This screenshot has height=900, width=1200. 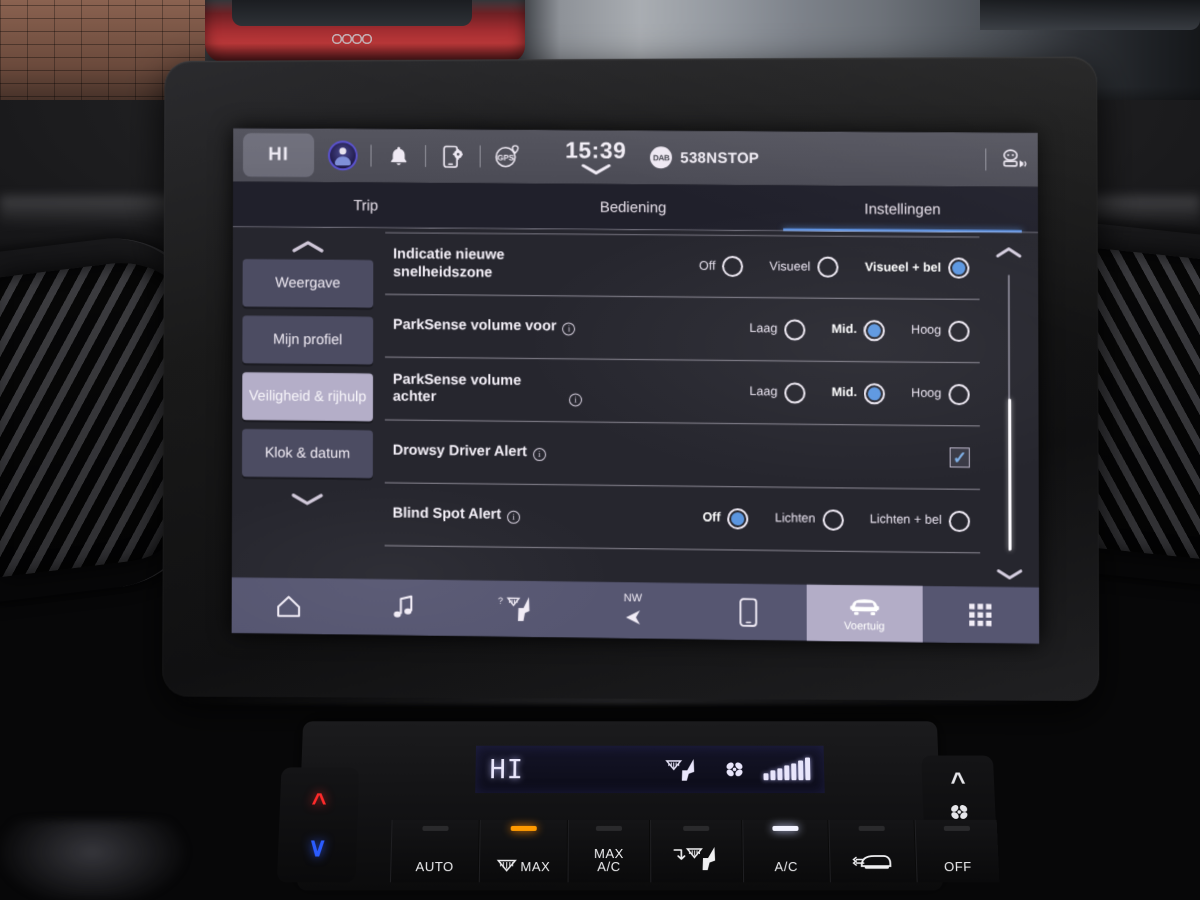 I want to click on tab-instellingen: Instellingen, so click(x=902, y=209).